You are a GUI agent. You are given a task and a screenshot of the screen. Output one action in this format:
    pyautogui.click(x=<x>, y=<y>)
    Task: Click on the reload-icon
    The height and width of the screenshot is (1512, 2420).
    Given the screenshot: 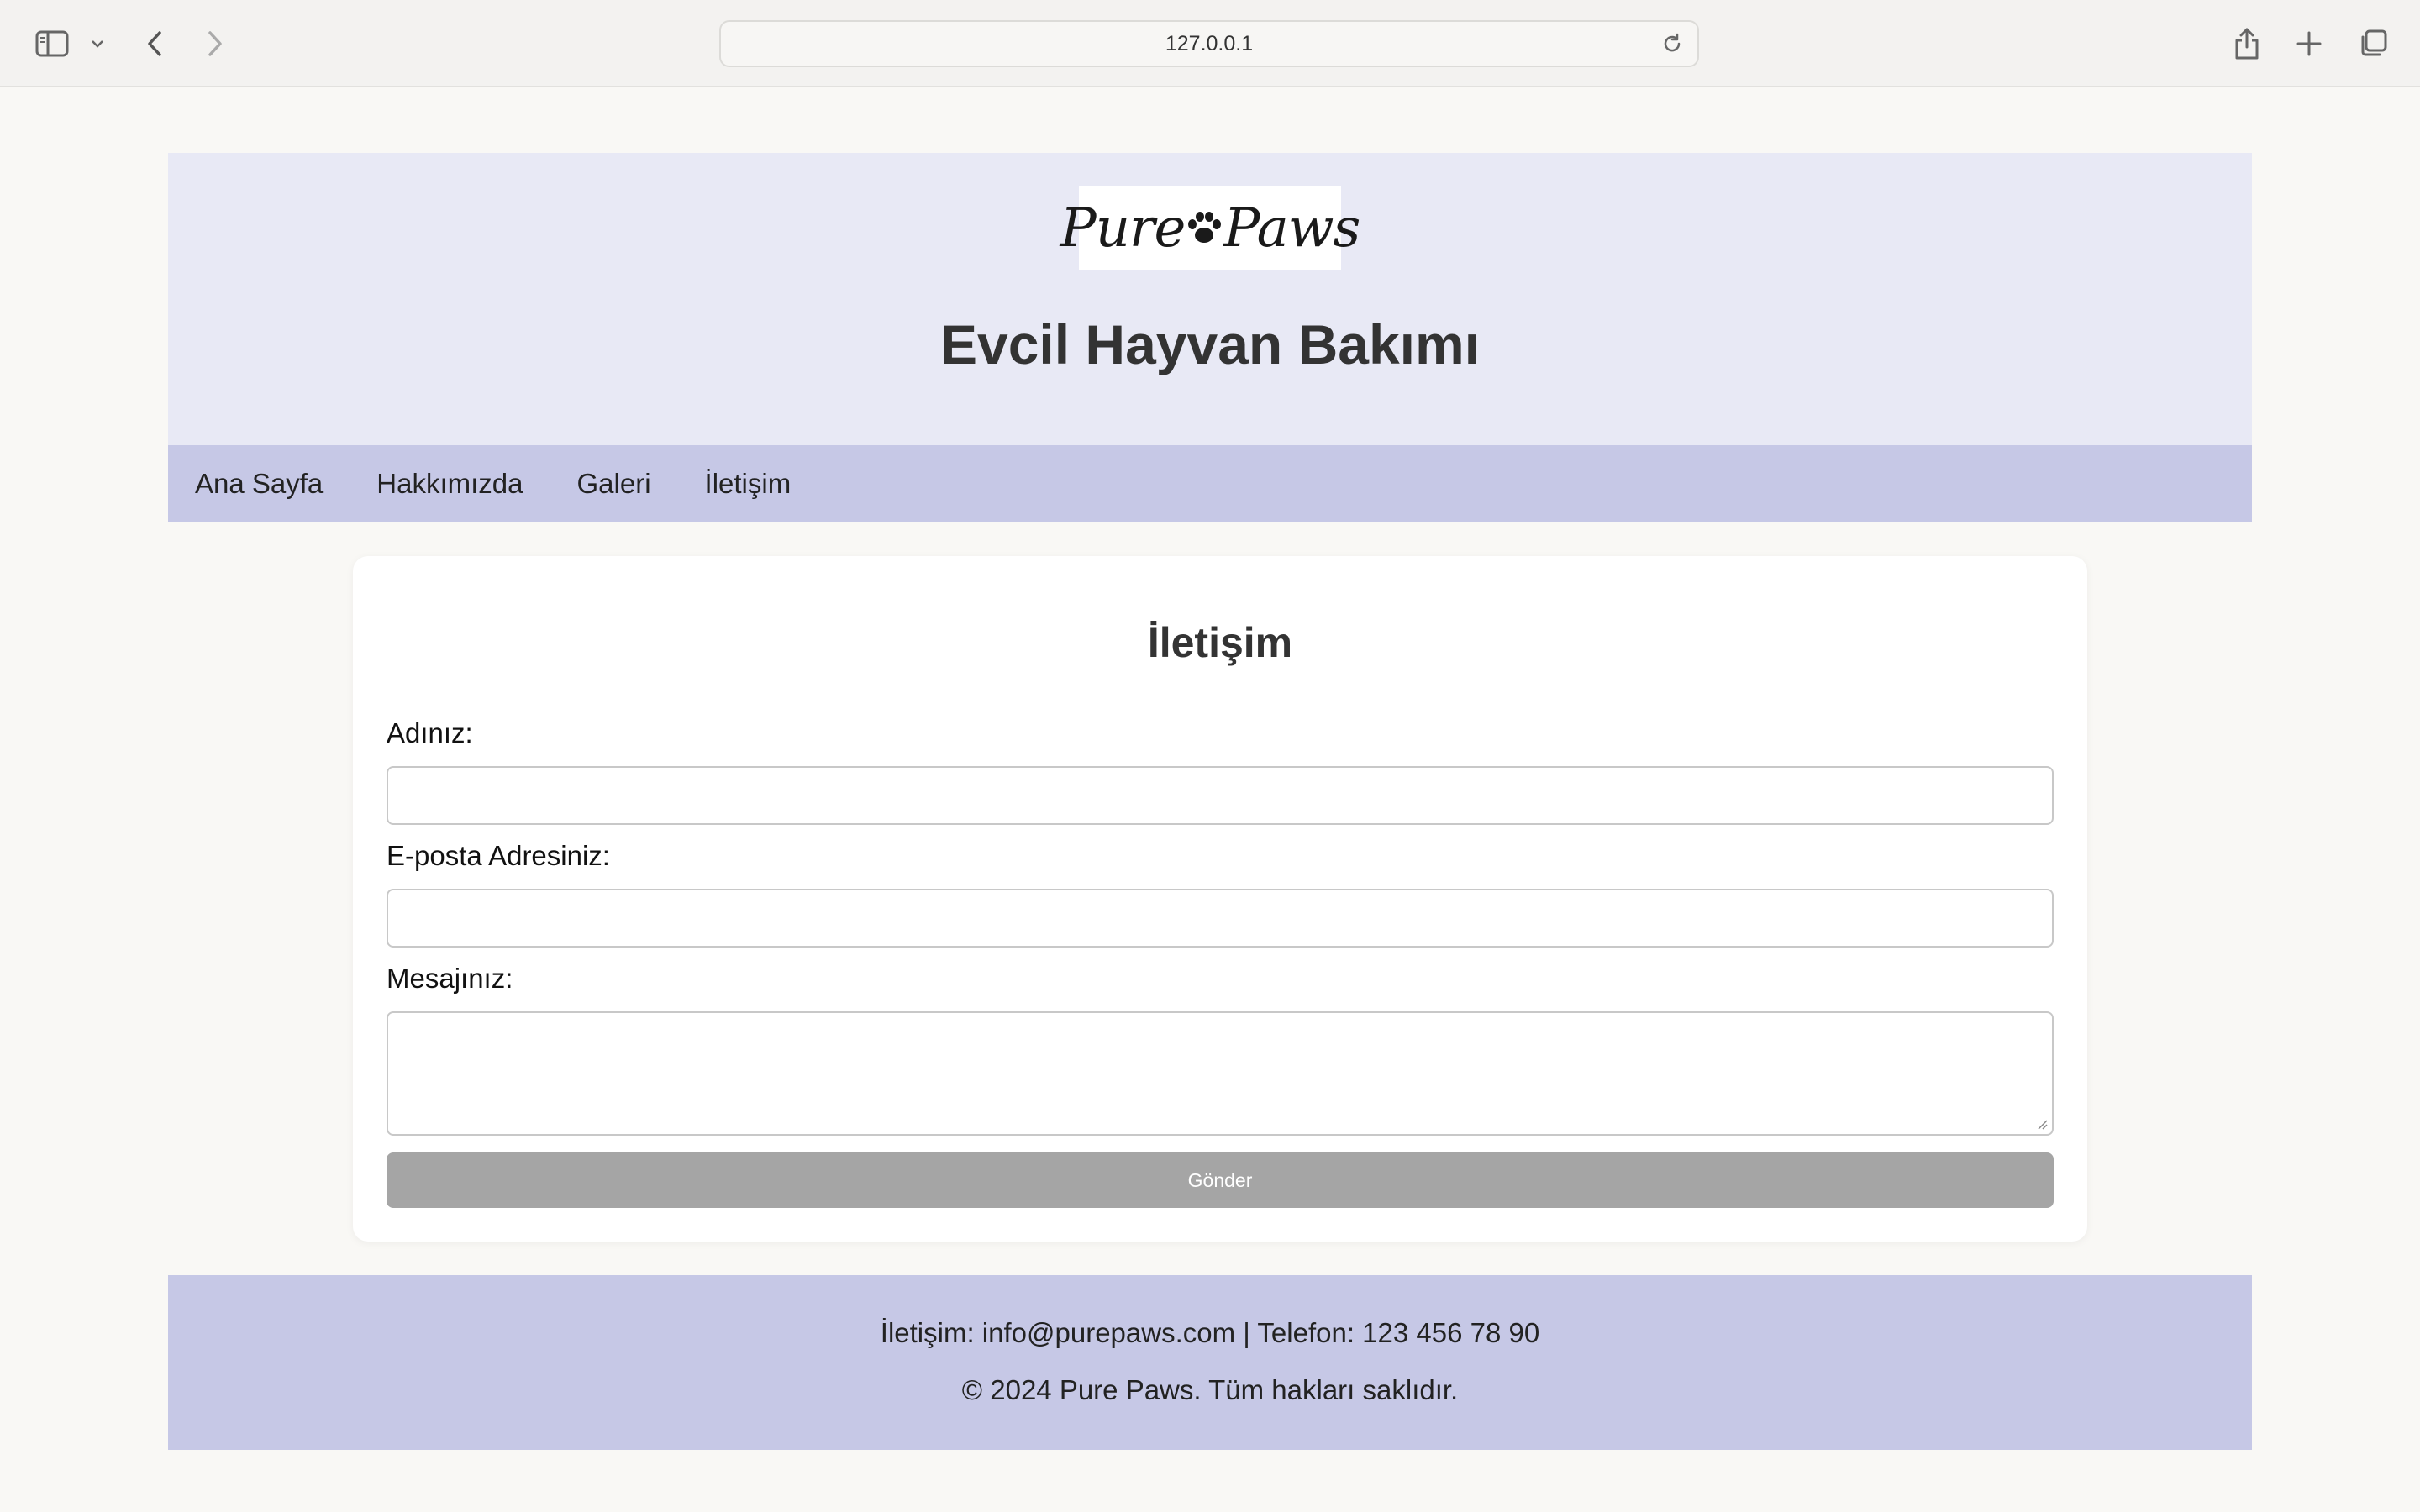 What is the action you would take?
    pyautogui.click(x=1672, y=43)
    